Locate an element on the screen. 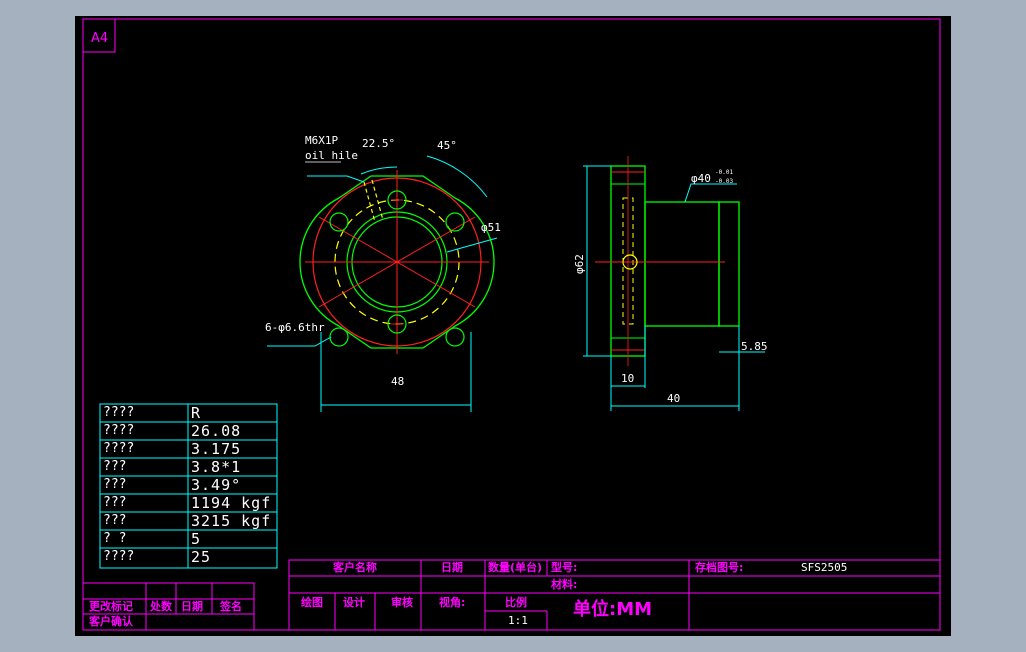 This screenshot has width=1026, height=652. side-view is located at coordinates (674, 283).